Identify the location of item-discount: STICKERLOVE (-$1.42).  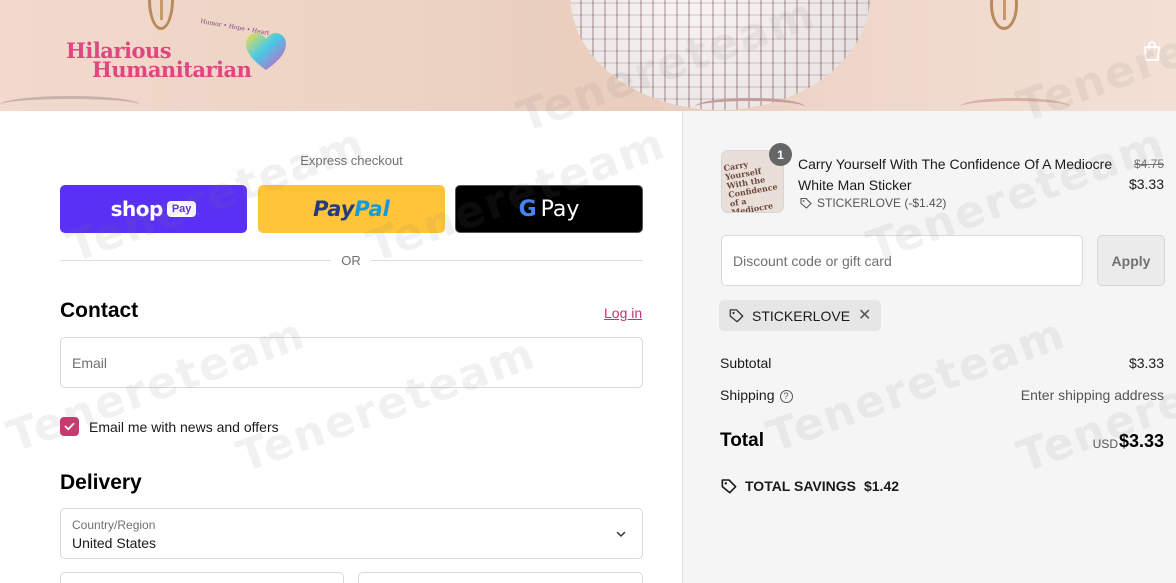
(873, 203).